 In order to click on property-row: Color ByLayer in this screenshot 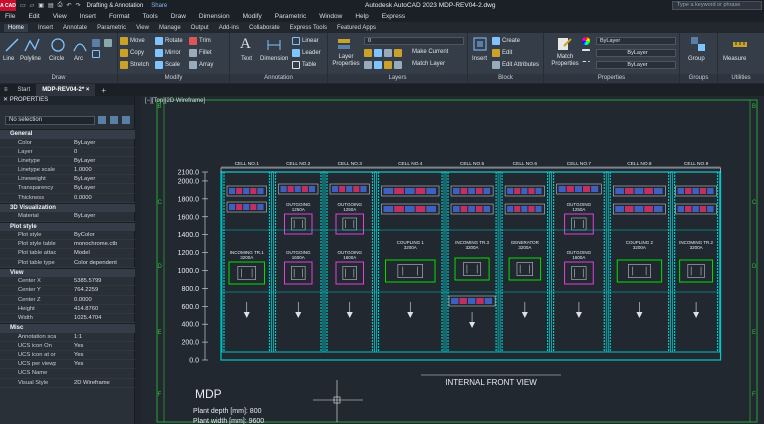, I will do `click(67, 143)`.